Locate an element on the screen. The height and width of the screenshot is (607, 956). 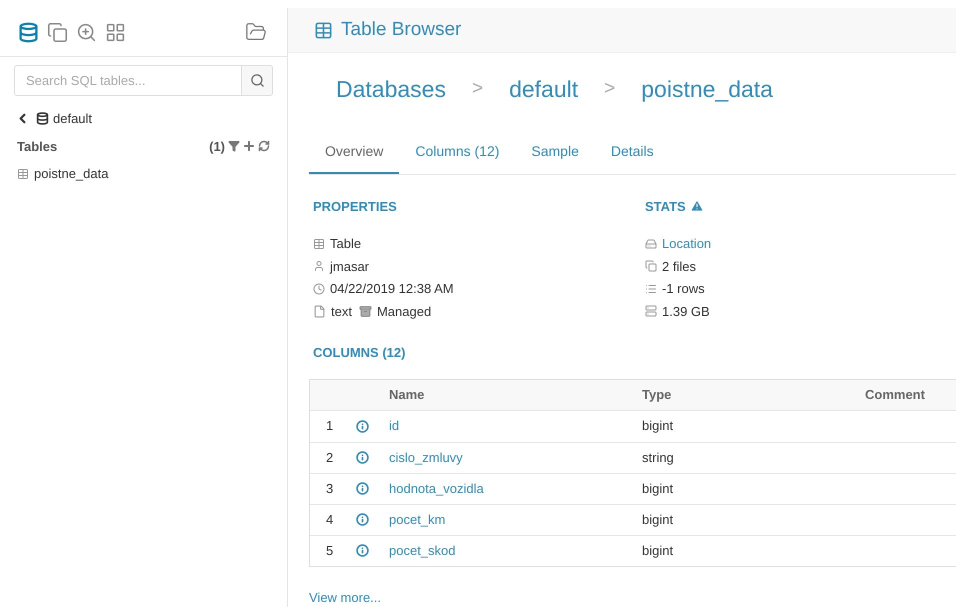
storage-icon is located at coordinates (651, 311).